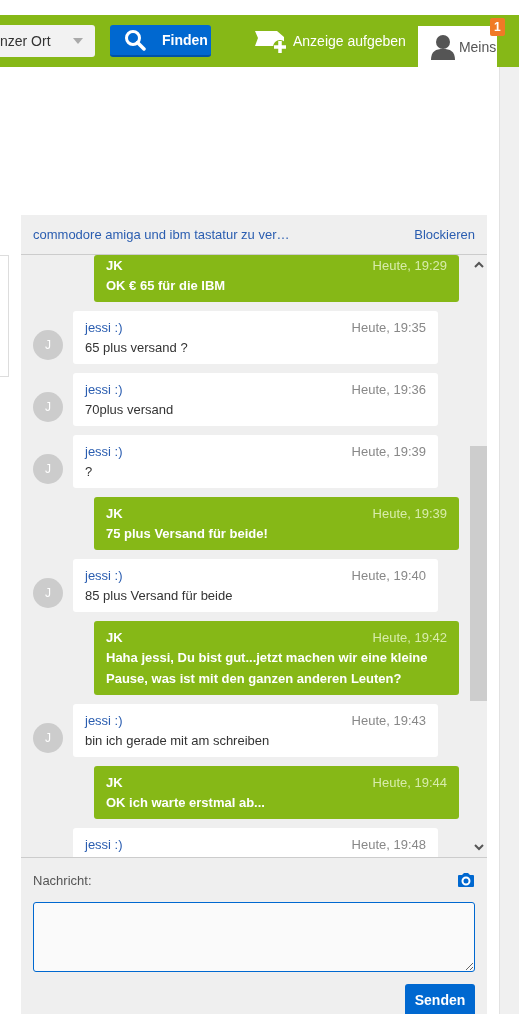  I want to click on notification-badge: 1, so click(497, 27).